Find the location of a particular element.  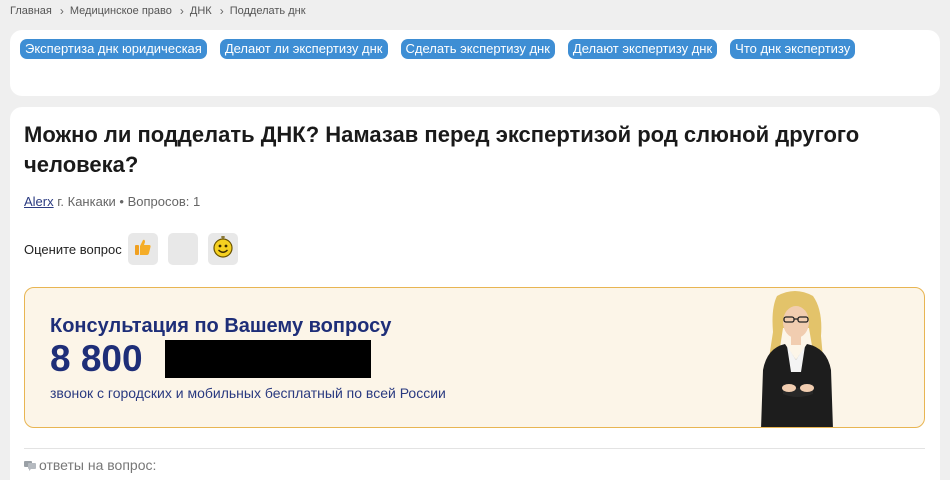

tag-link: Делают экспертизу днк is located at coordinates (642, 49).